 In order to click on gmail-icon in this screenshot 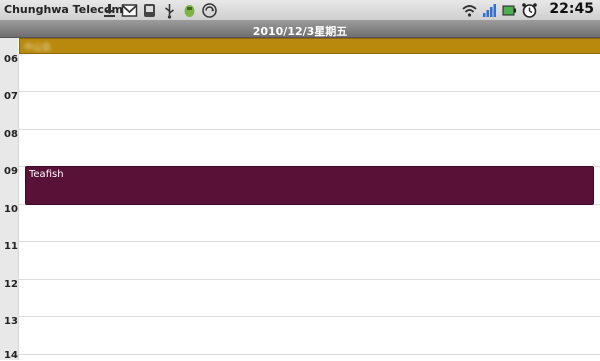, I will do `click(129, 10)`.